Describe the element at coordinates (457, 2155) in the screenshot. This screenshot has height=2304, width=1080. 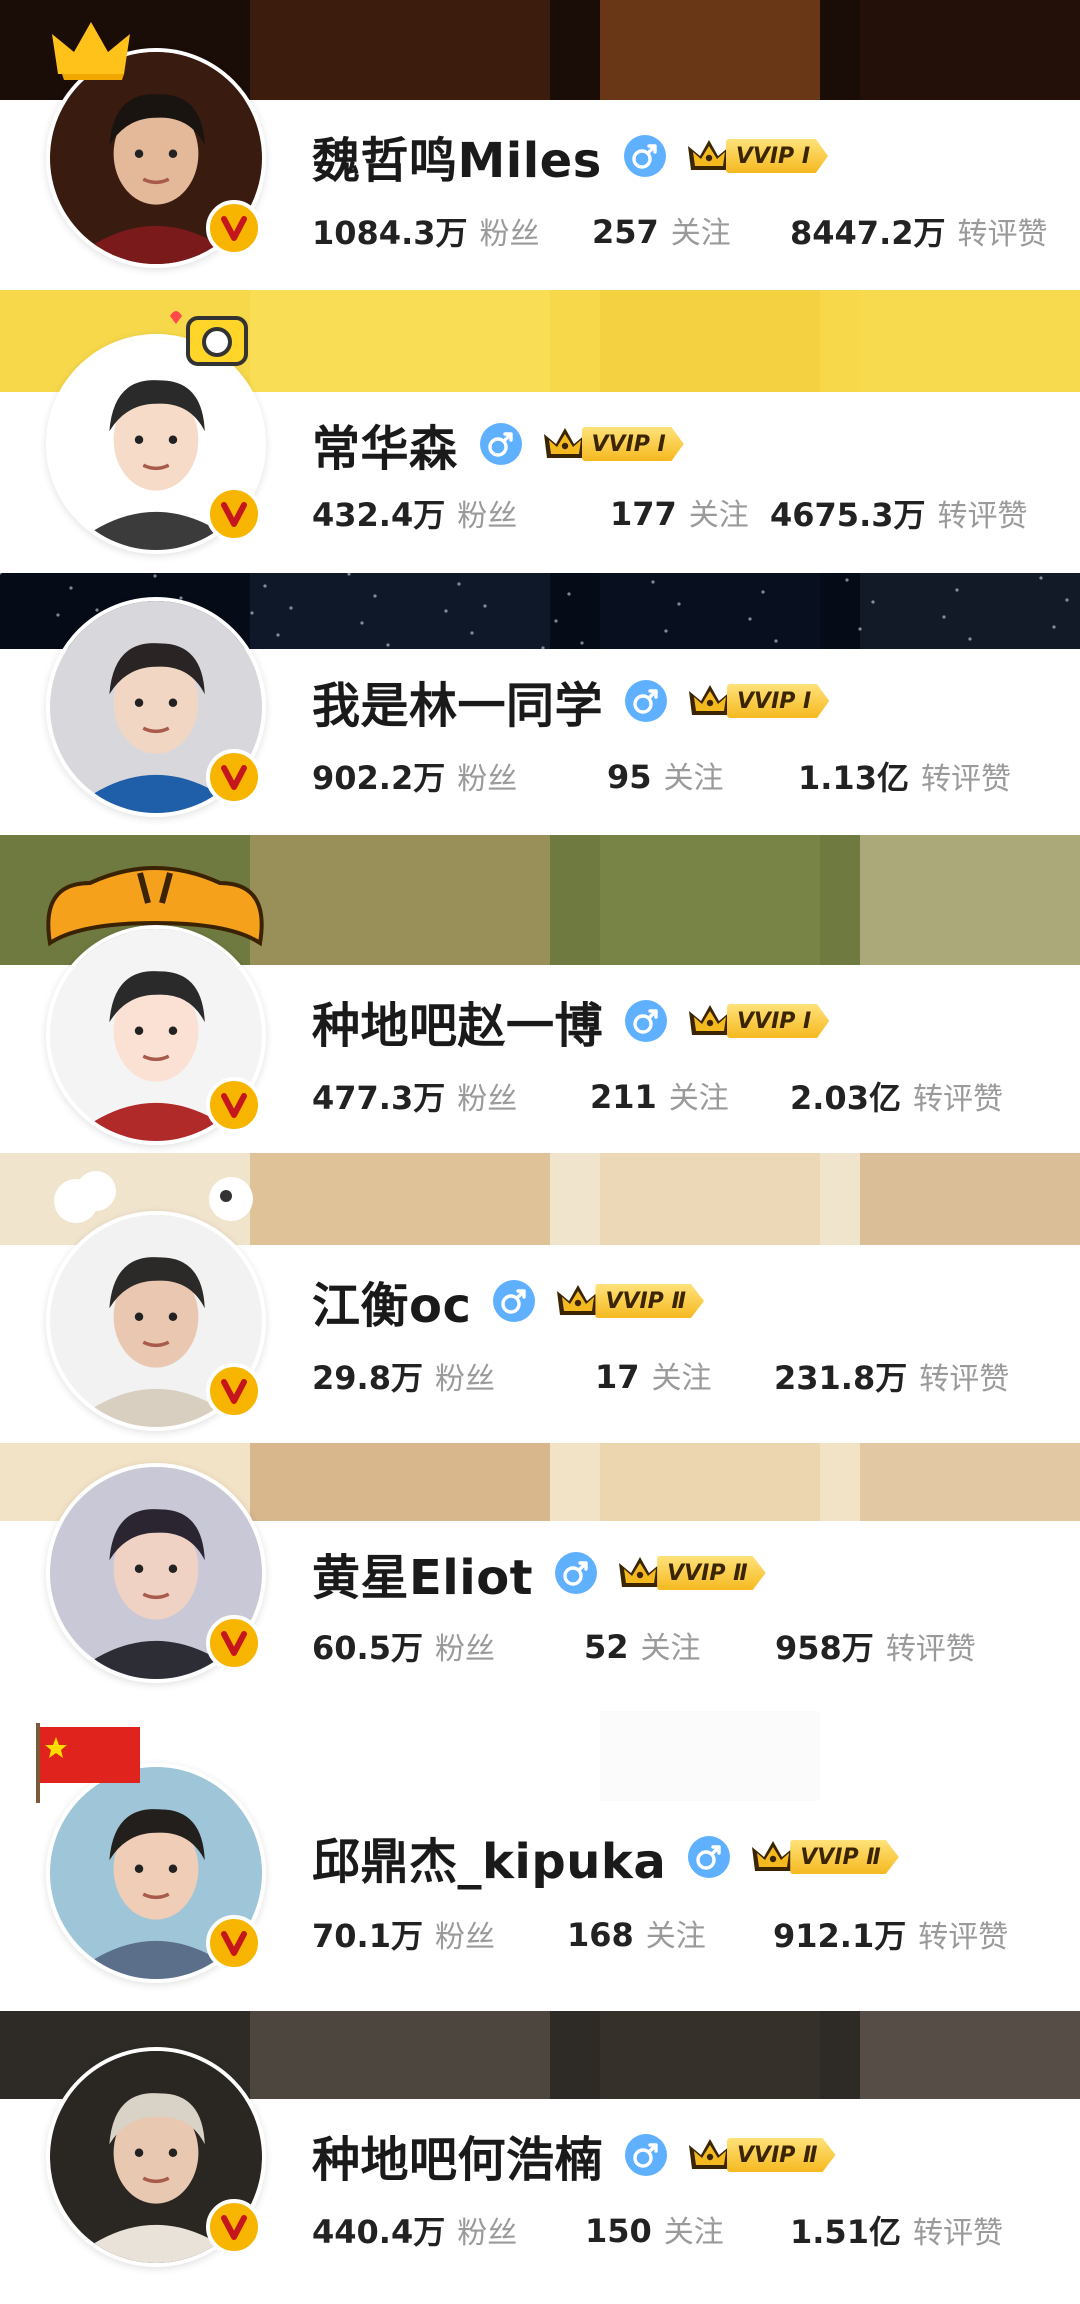
I see `profile-name: 种地吧何浩楠` at that location.